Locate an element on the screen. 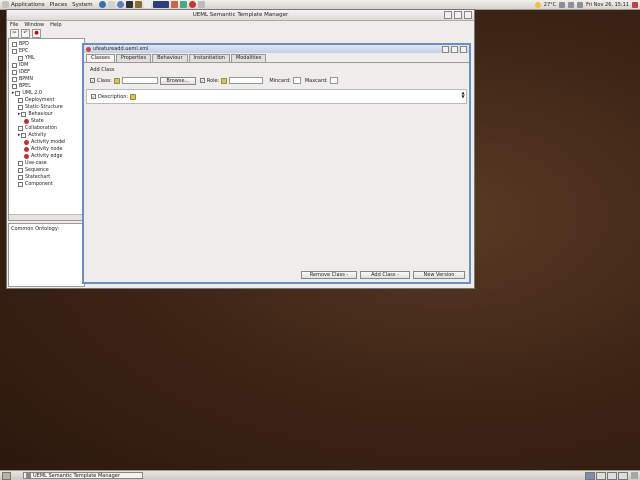  chat-launcher-icon is located at coordinates (183, 4).